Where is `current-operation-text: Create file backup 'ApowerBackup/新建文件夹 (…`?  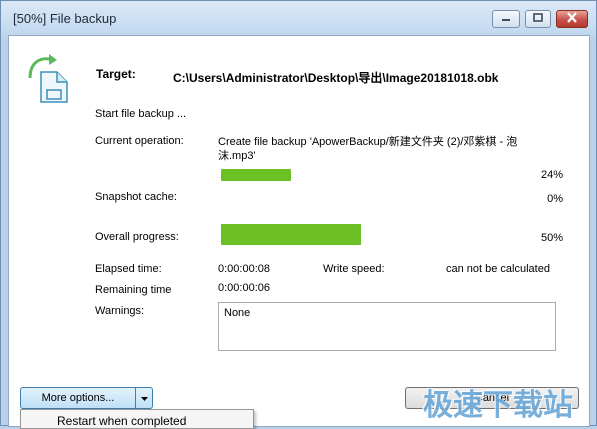
current-operation-text: Create file backup 'ApowerBackup/新建文件夹 (… is located at coordinates (368, 149).